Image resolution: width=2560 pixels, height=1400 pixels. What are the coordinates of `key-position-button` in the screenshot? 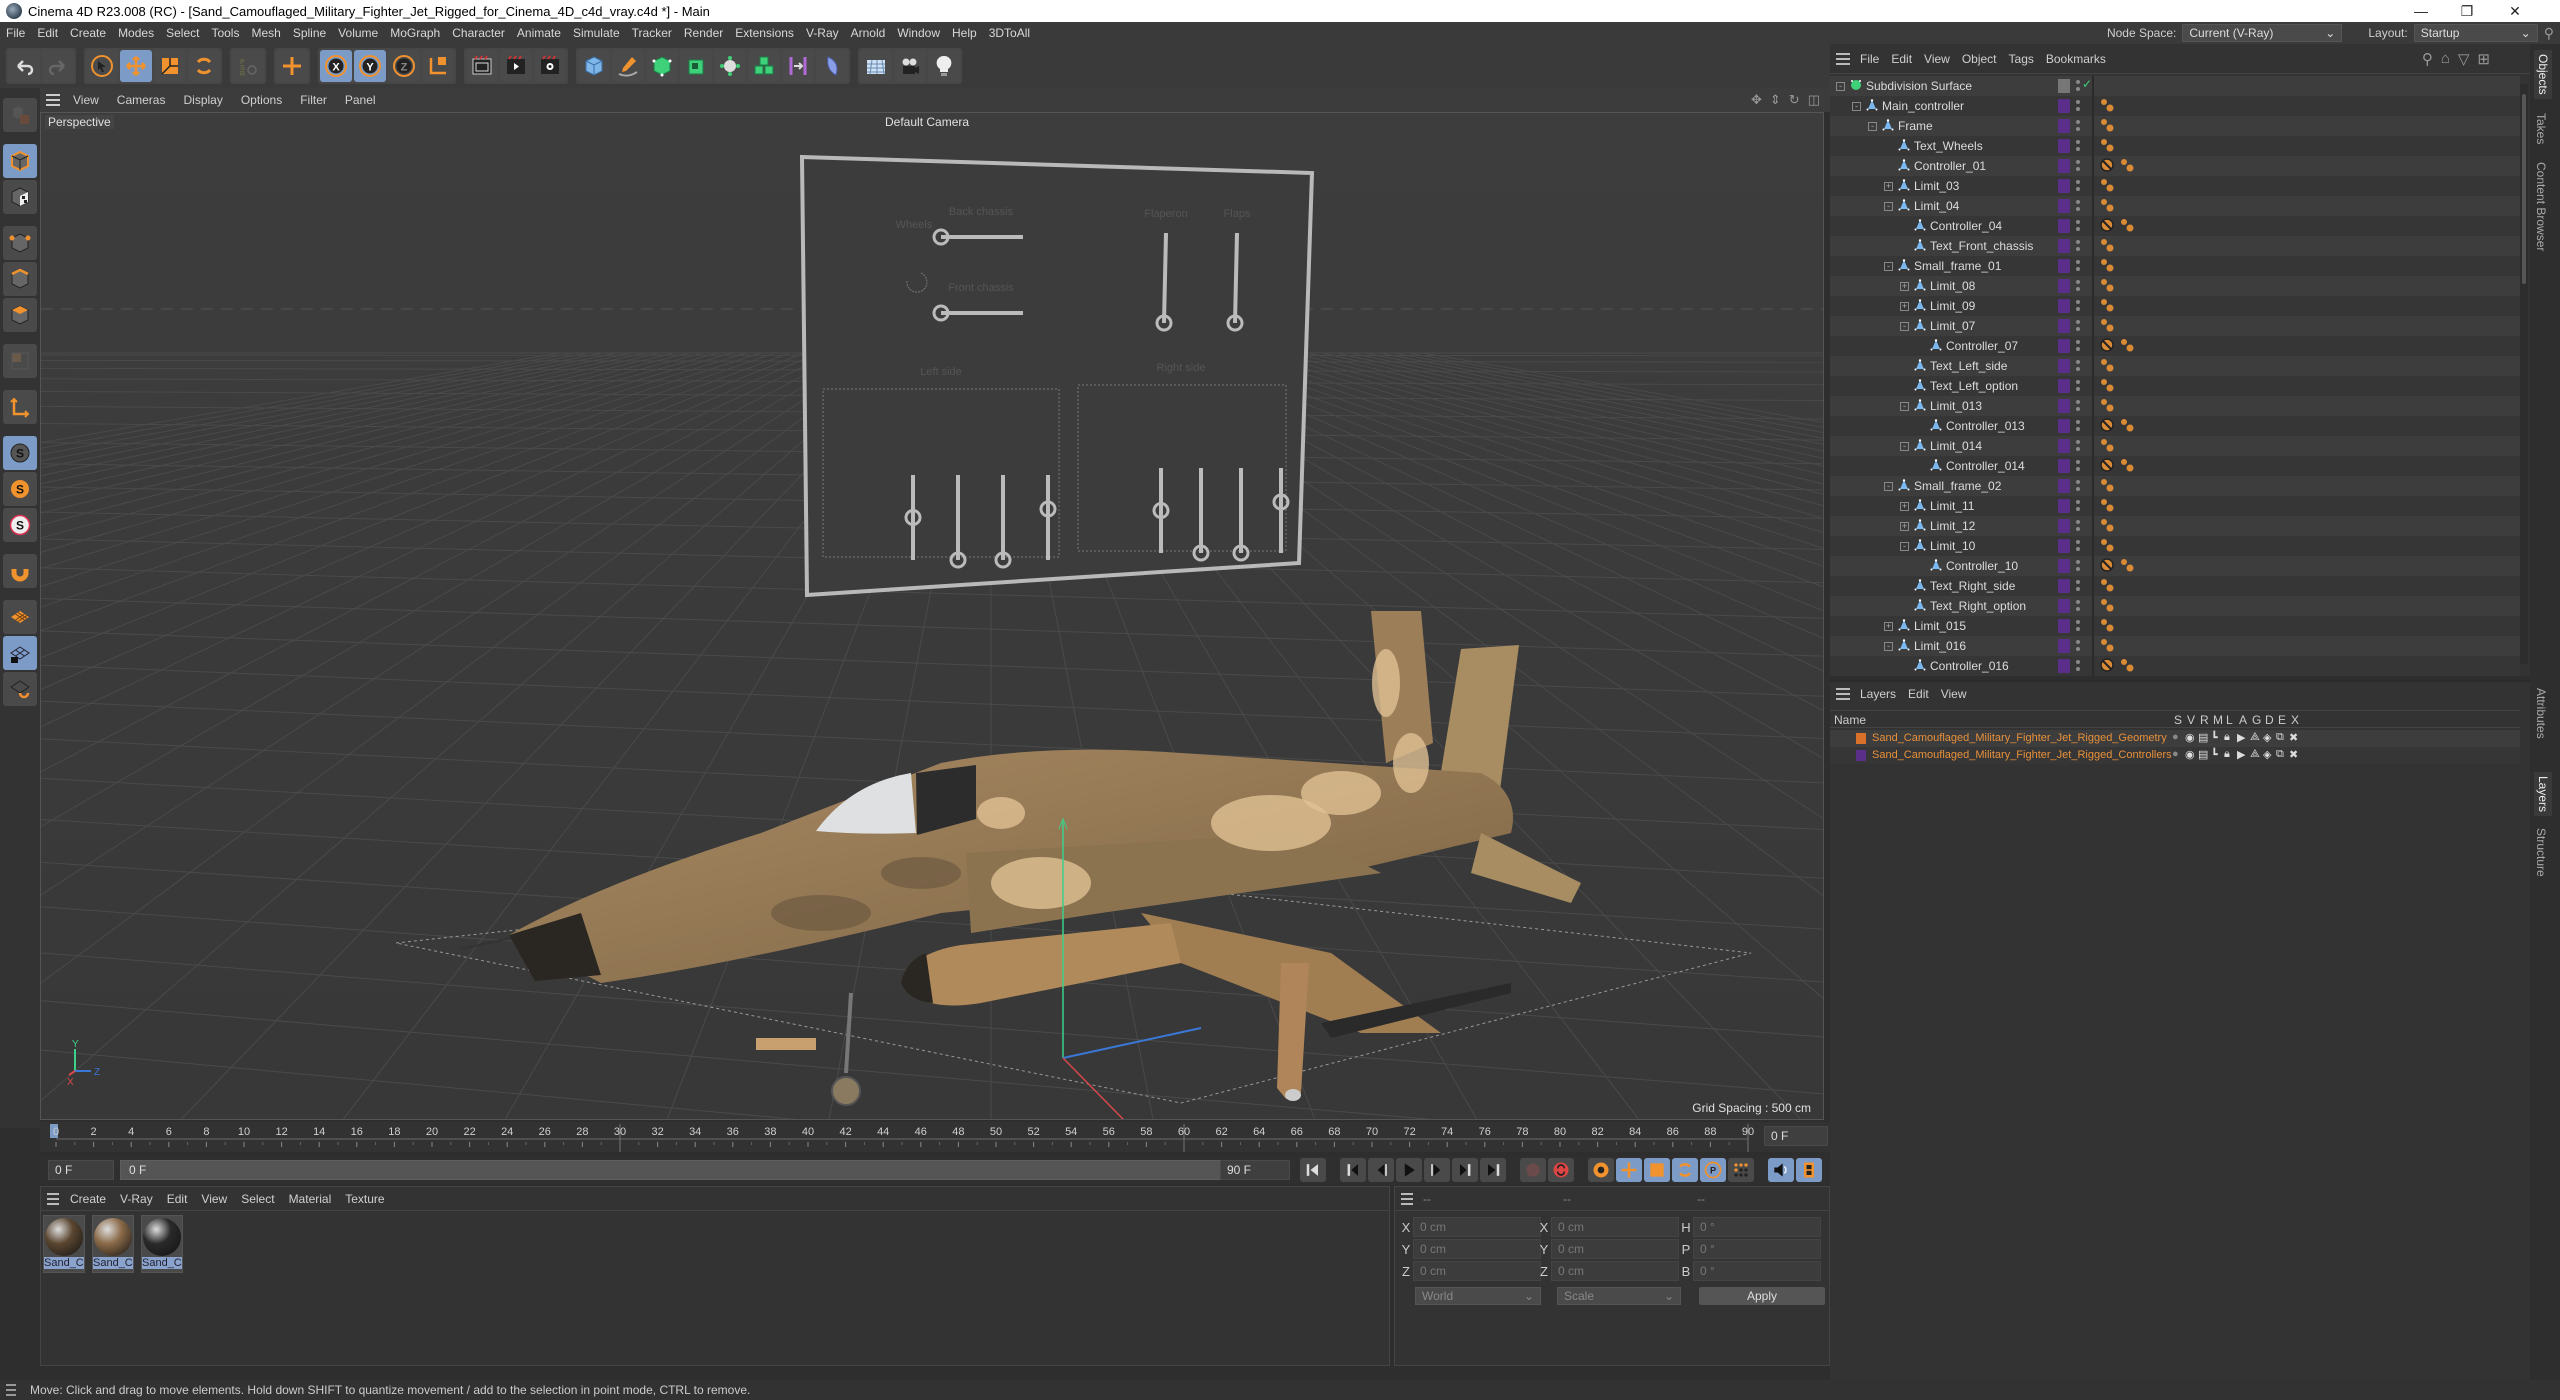 It's located at (1629, 1170).